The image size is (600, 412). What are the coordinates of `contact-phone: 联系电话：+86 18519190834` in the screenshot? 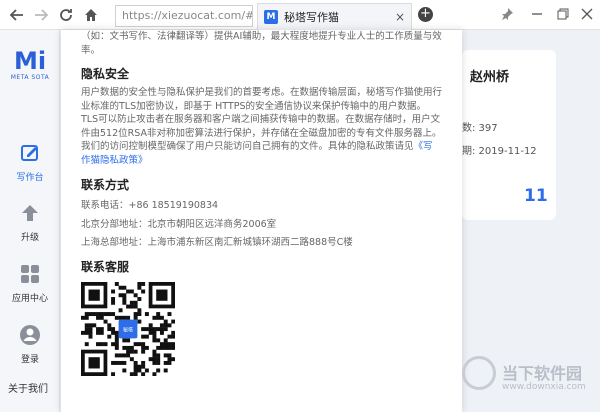 It's located at (150, 205).